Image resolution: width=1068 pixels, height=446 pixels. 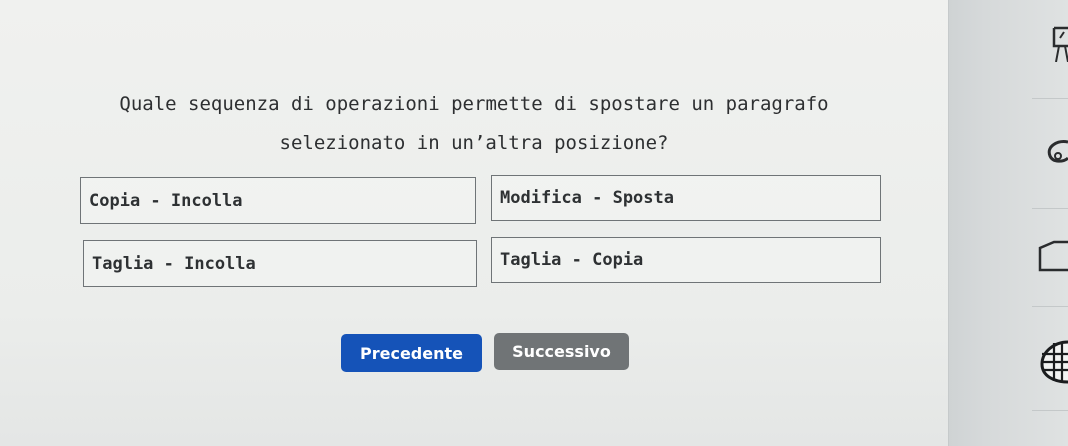 I want to click on answer-option-3: Taglia - Incolla, so click(x=280, y=263).